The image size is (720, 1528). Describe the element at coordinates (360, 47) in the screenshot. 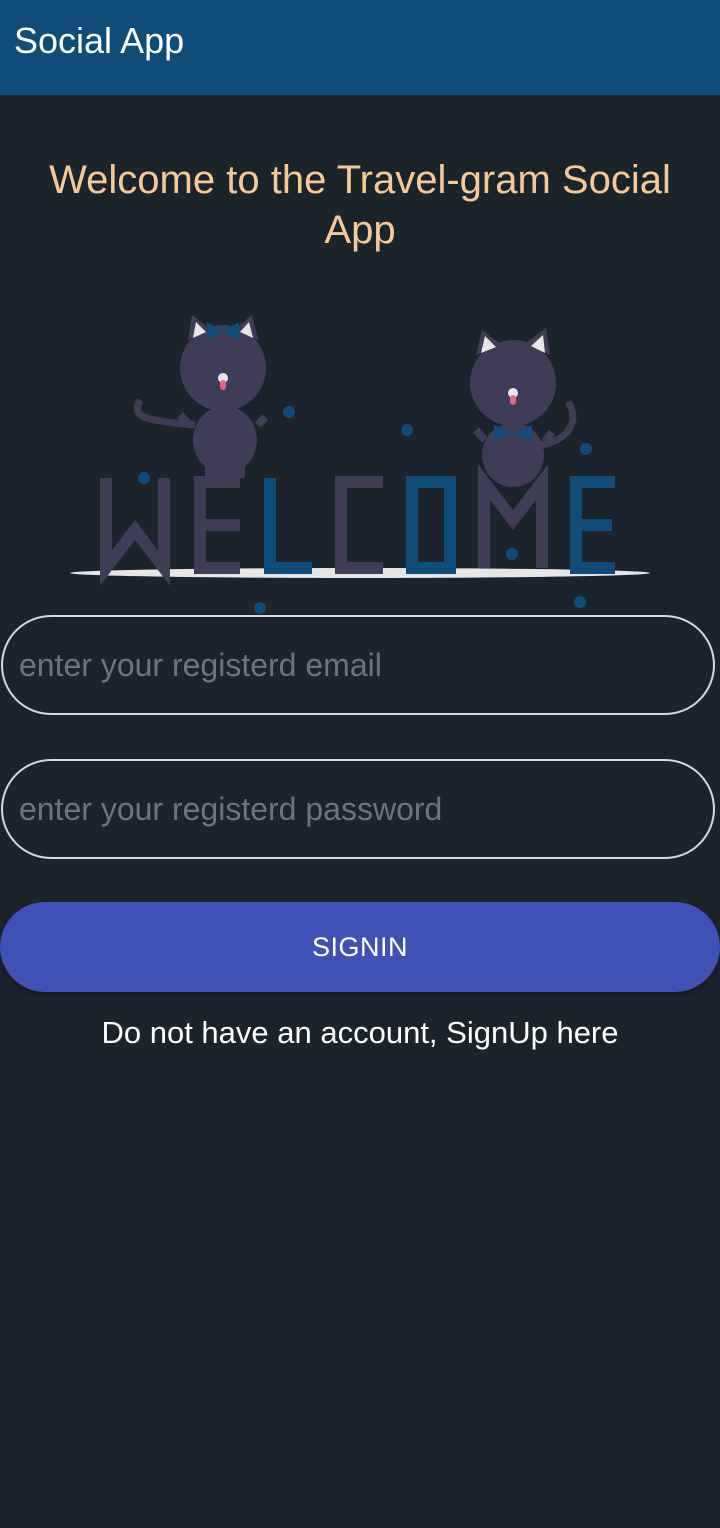

I see `app-bar: Social App` at that location.